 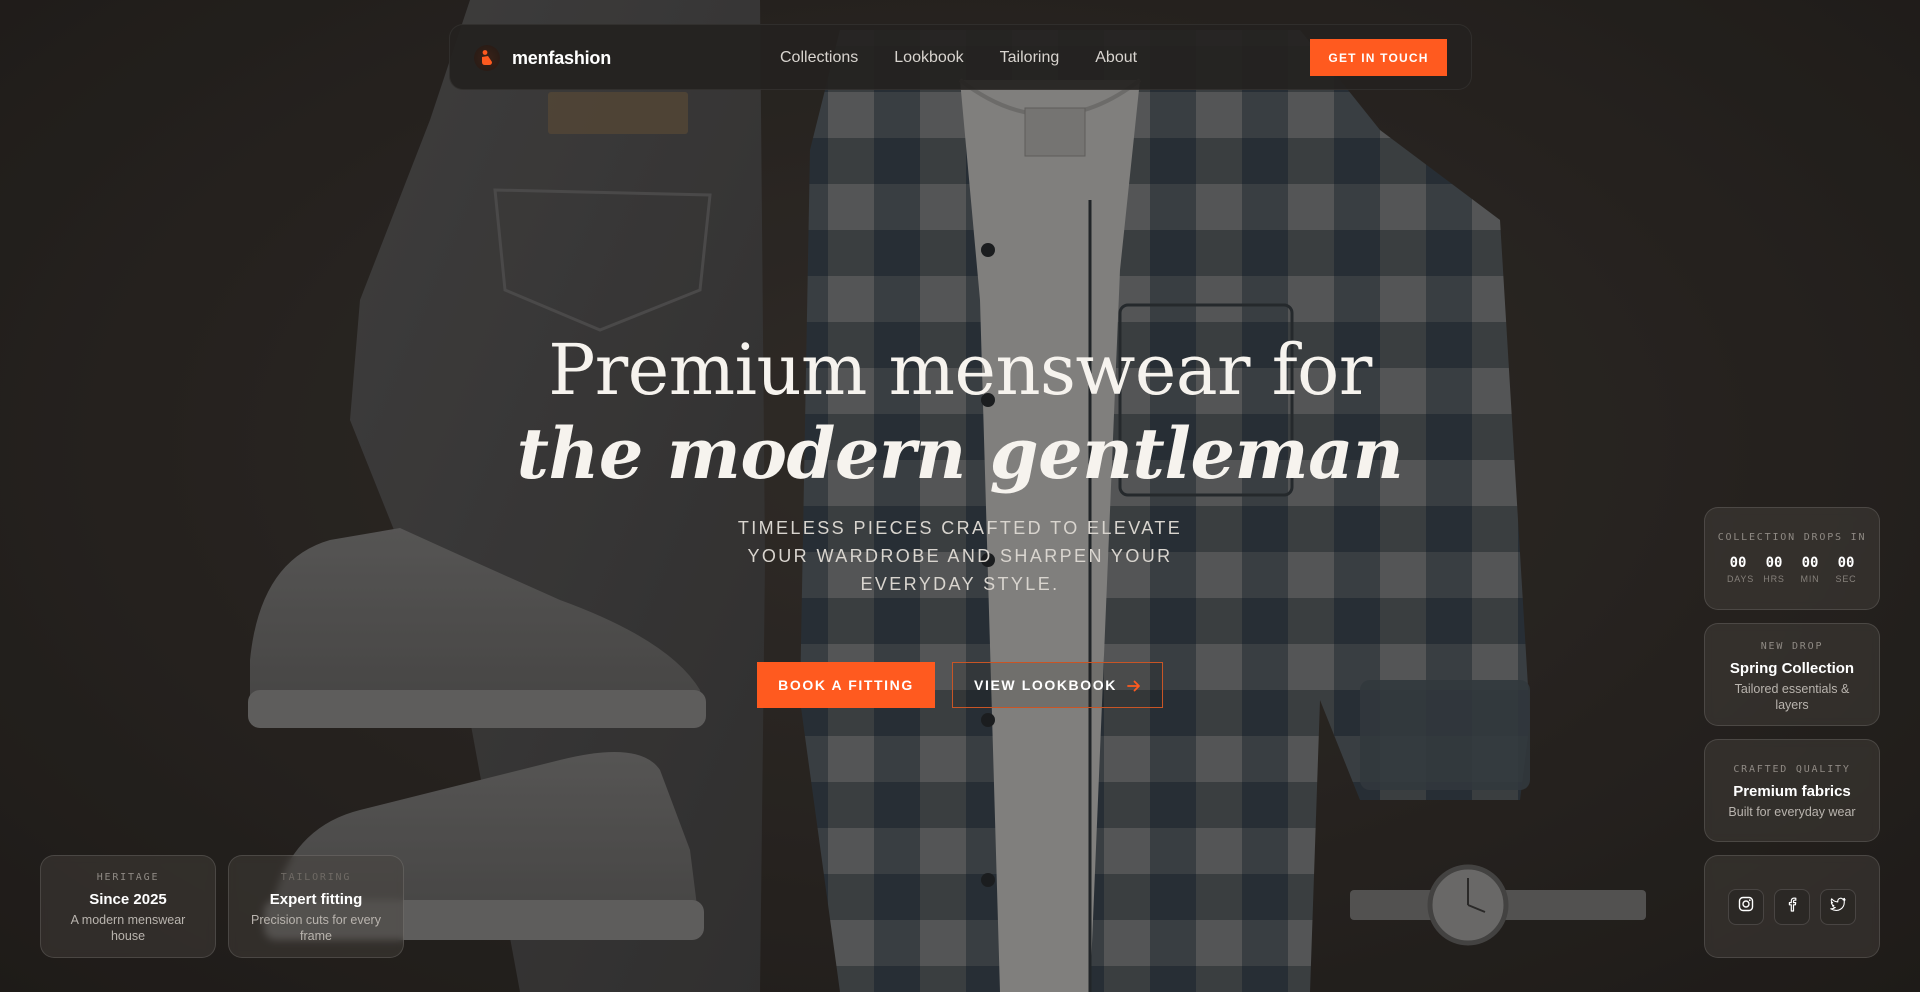 What do you see at coordinates (1774, 579) in the screenshot?
I see `countdown-label: HRS` at bounding box center [1774, 579].